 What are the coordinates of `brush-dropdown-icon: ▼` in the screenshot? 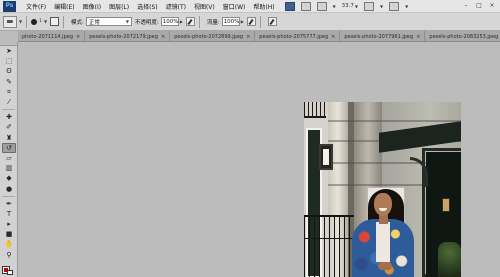 It's located at (45, 21).